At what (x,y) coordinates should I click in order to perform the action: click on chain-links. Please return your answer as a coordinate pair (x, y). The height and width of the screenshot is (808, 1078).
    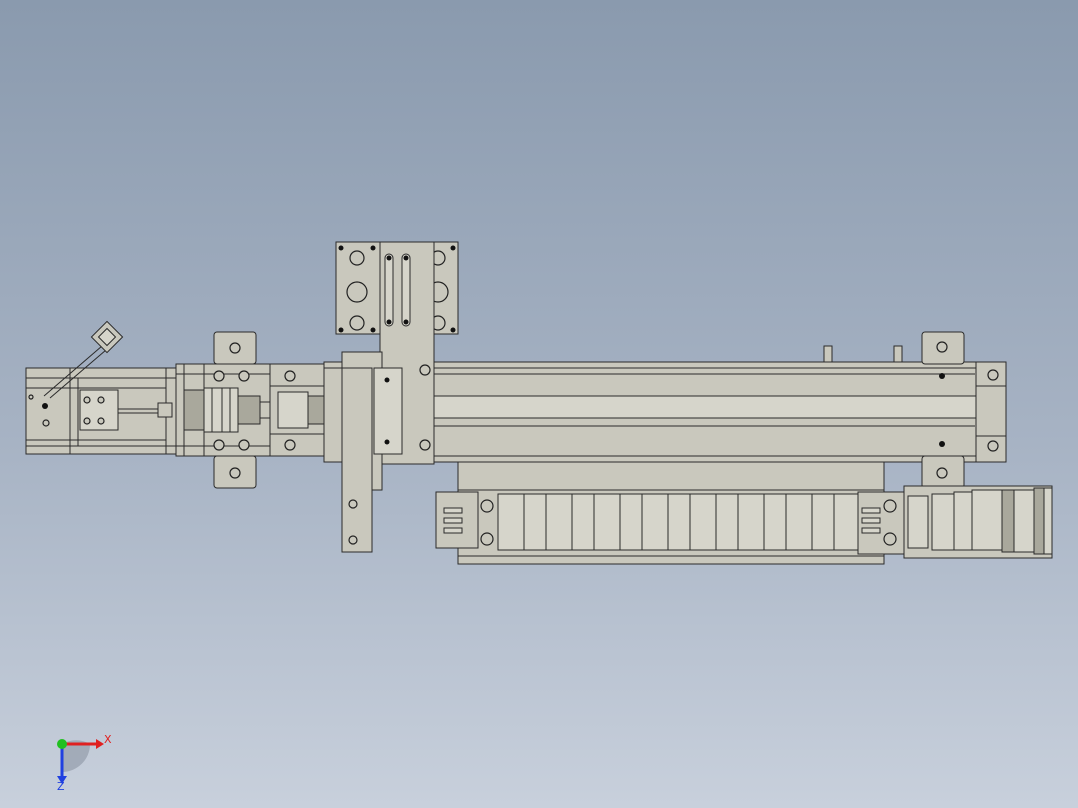
    Looking at the image, I should click on (679, 522).